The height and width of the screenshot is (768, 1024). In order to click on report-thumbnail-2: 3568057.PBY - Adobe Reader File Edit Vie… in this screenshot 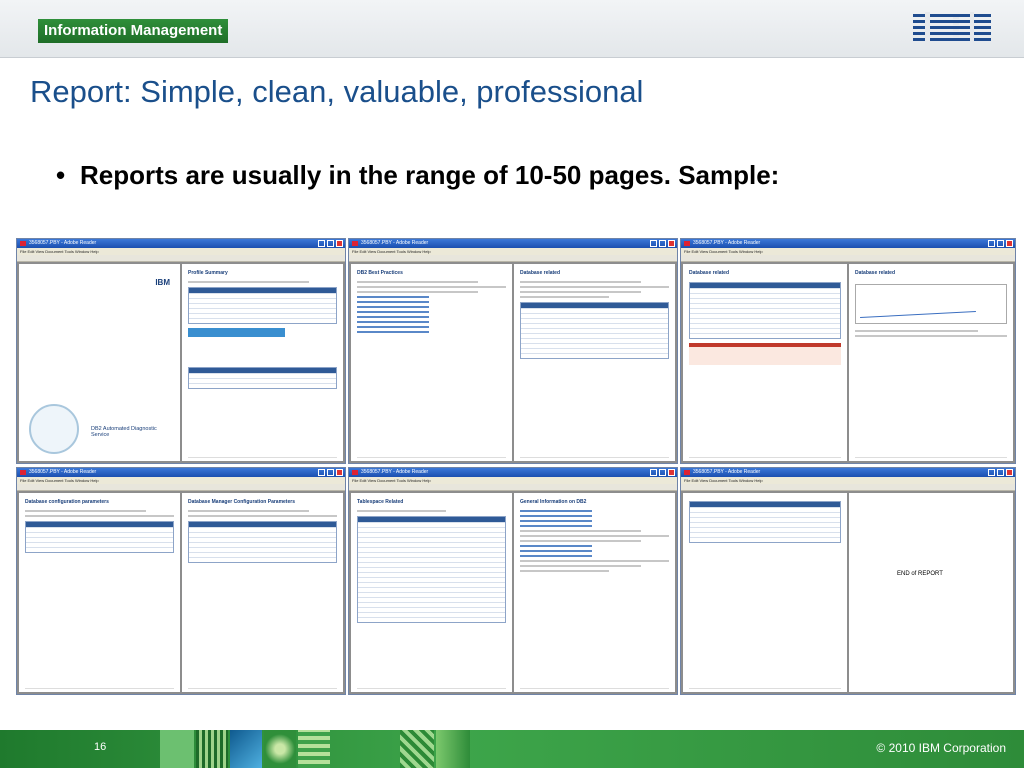, I will do `click(513, 351)`.